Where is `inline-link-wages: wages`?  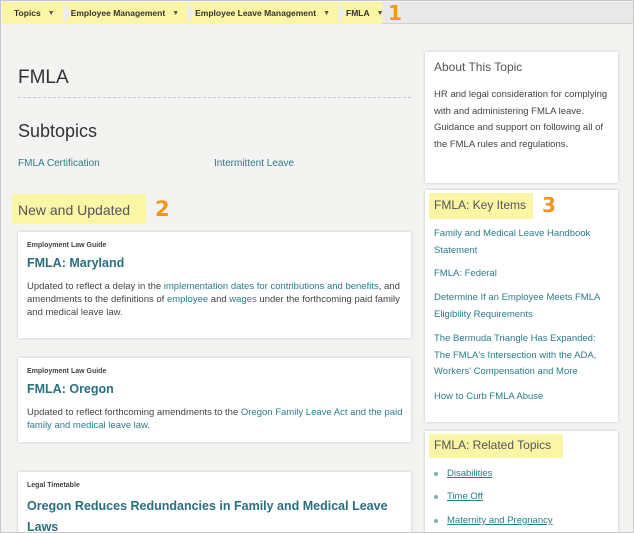 inline-link-wages: wages is located at coordinates (242, 299).